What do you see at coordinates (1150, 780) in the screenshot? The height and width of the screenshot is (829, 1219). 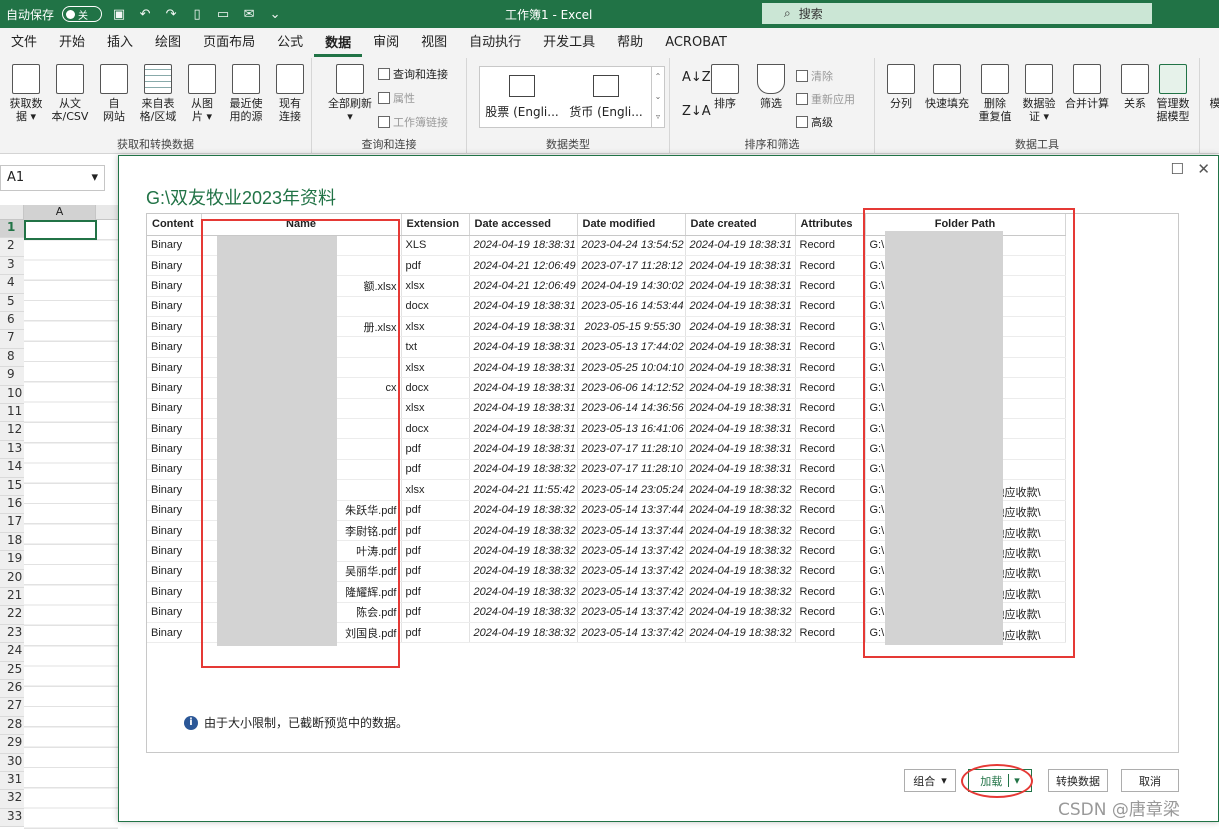 I see `cancel-button: 取消` at bounding box center [1150, 780].